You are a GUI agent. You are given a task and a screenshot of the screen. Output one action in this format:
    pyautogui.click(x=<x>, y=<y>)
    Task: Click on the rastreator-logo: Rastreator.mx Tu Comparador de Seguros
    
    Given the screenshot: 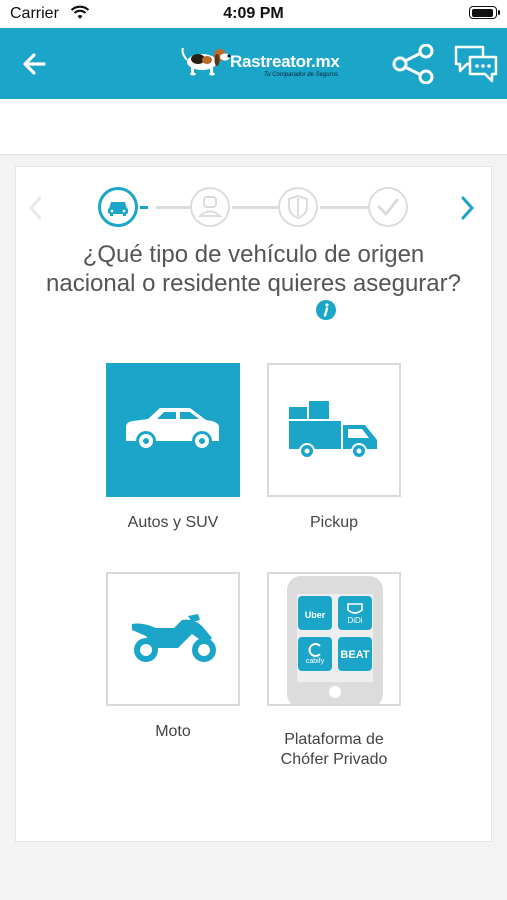 What is the action you would take?
    pyautogui.click(x=260, y=64)
    